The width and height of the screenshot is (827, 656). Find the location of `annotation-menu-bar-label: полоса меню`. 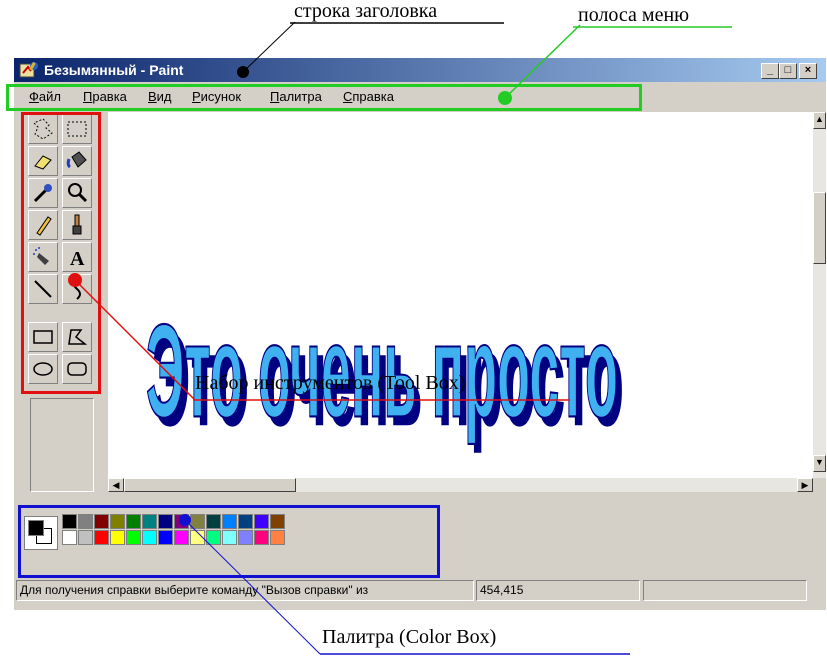

annotation-menu-bar-label: полоса меню is located at coordinates (634, 15).